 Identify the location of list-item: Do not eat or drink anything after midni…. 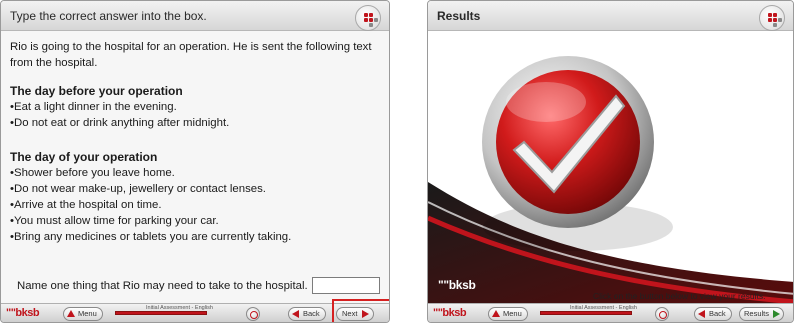
(194, 123).